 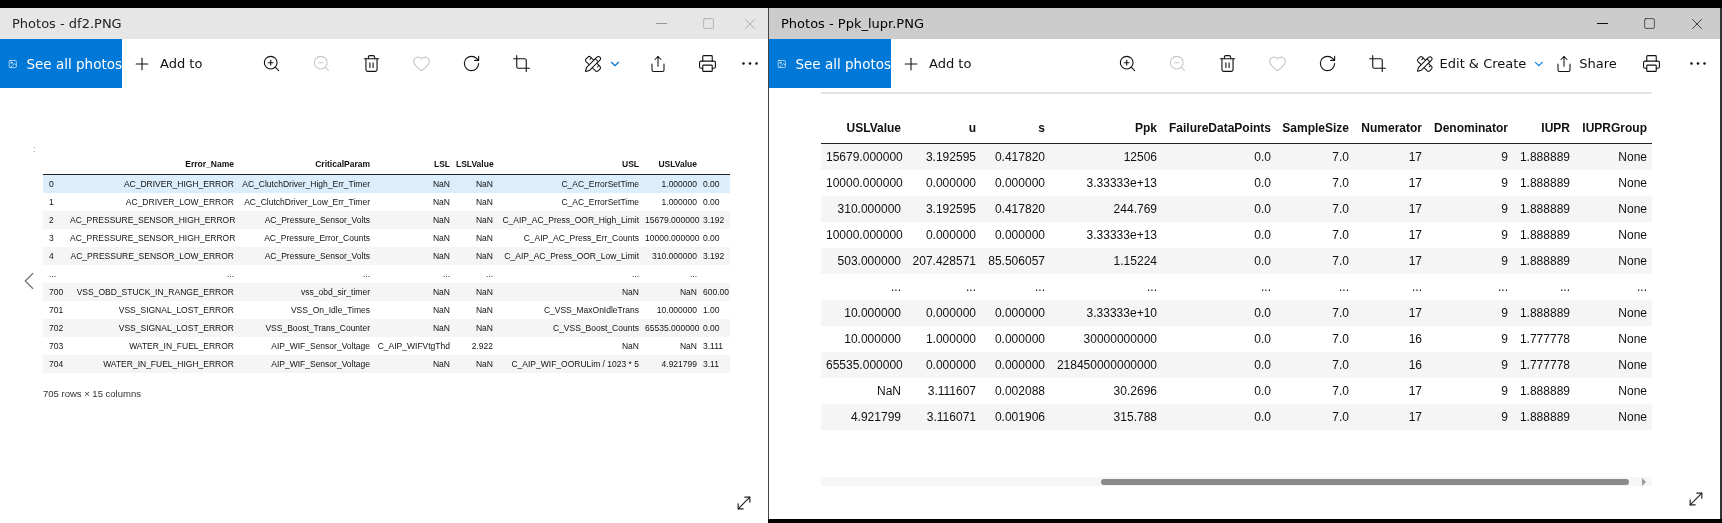 What do you see at coordinates (152, 364) in the screenshot?
I see `table-cell: WATER_IN_FUEL_HIGH_ERROR` at bounding box center [152, 364].